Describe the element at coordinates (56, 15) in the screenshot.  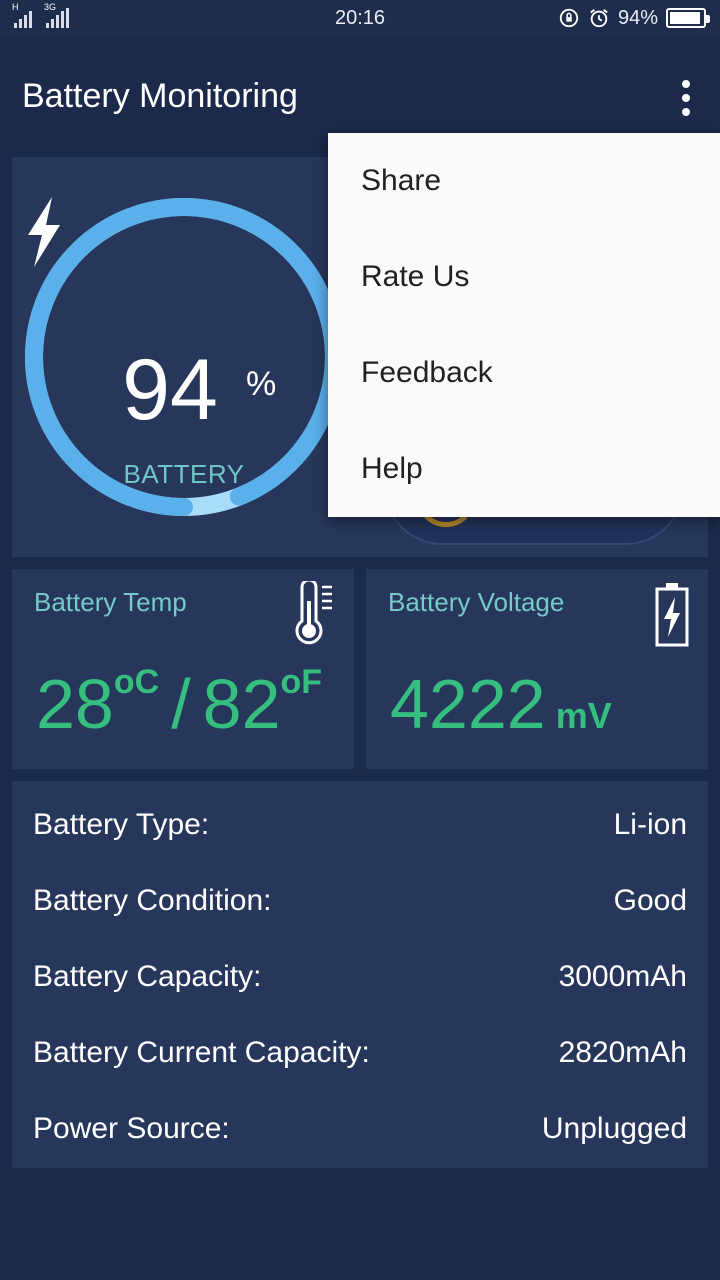
I see `signal-strength-icon-2: 3G` at that location.